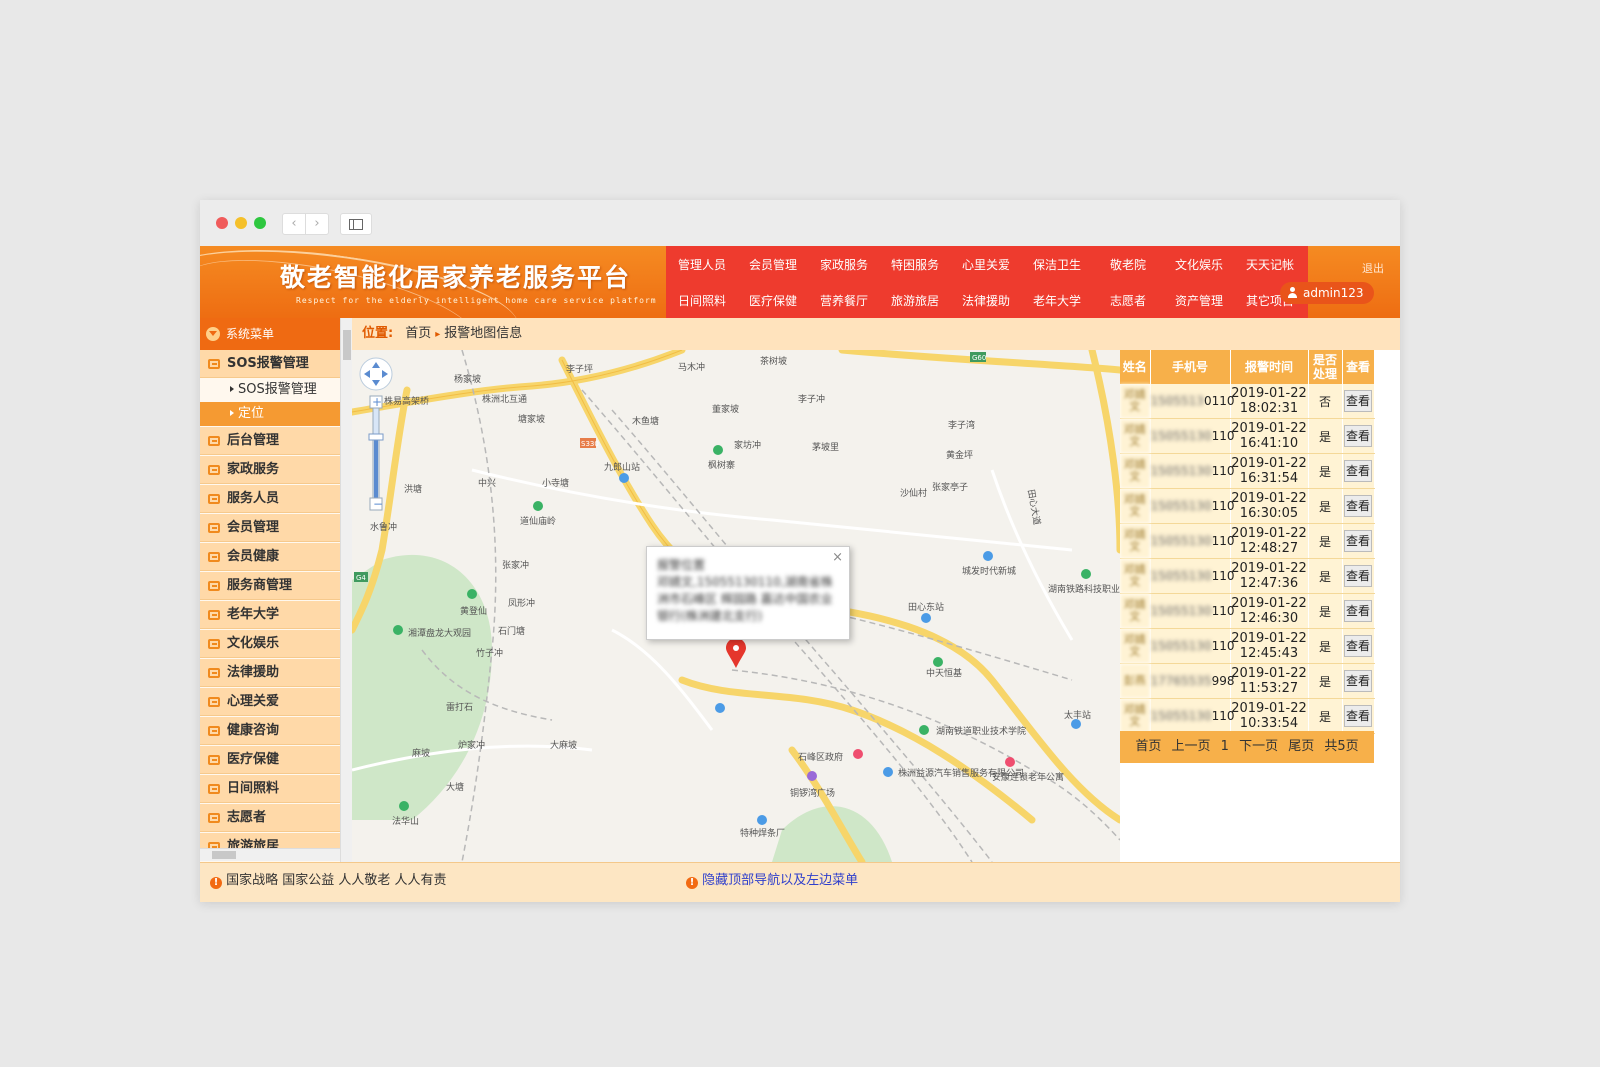 This screenshot has width=1600, height=1067. Describe the element at coordinates (376, 437) in the screenshot. I see `zoom-slider-handle` at that location.